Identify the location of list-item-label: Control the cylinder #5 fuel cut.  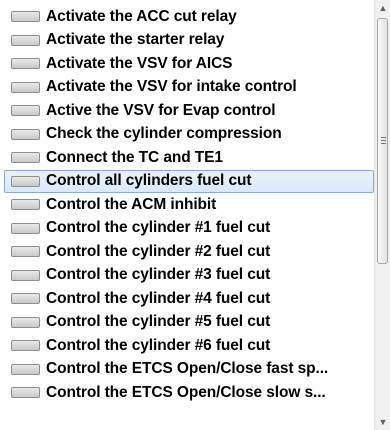
(158, 322).